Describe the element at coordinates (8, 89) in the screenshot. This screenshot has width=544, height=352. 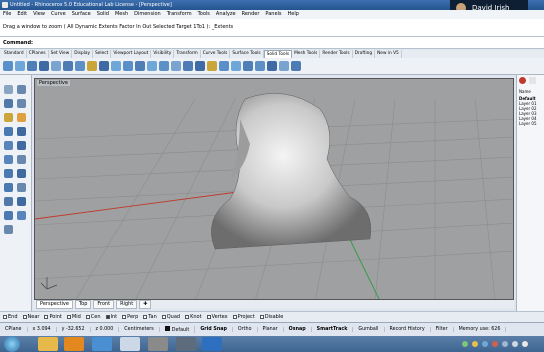
I see `select-arrow-icon` at that location.